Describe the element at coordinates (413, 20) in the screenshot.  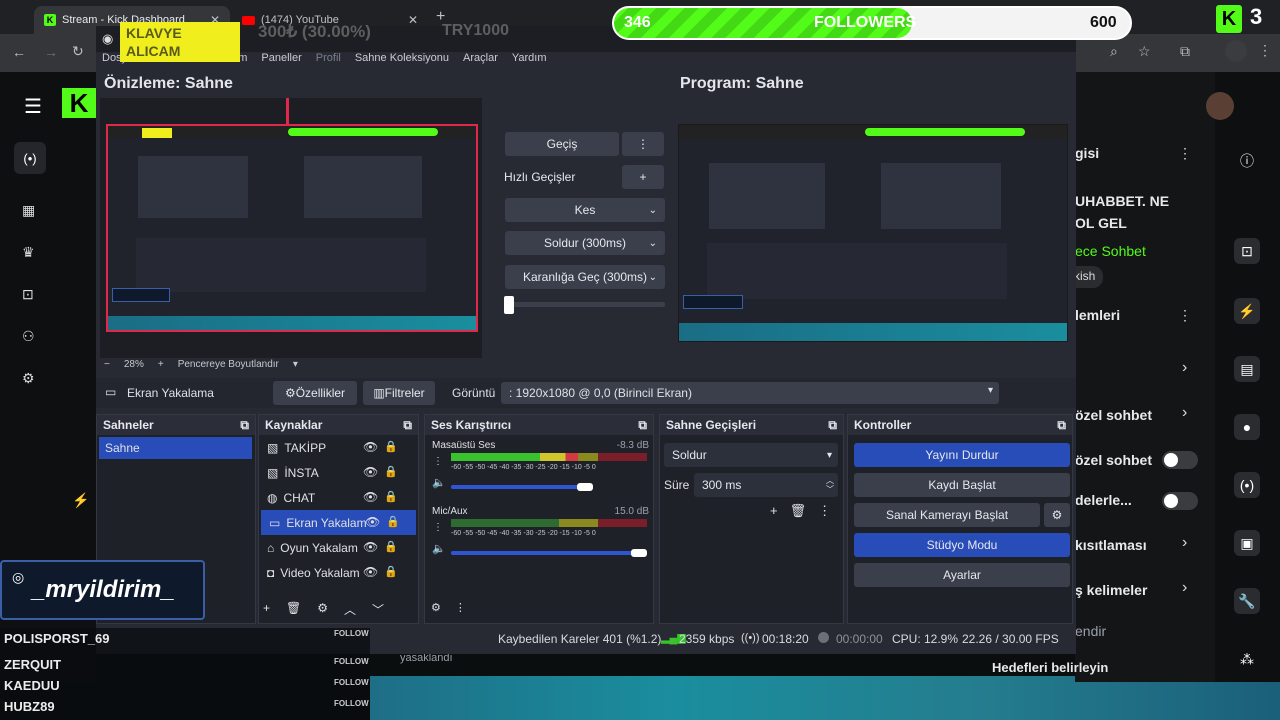
I see `close-tab-icon: ✕` at that location.